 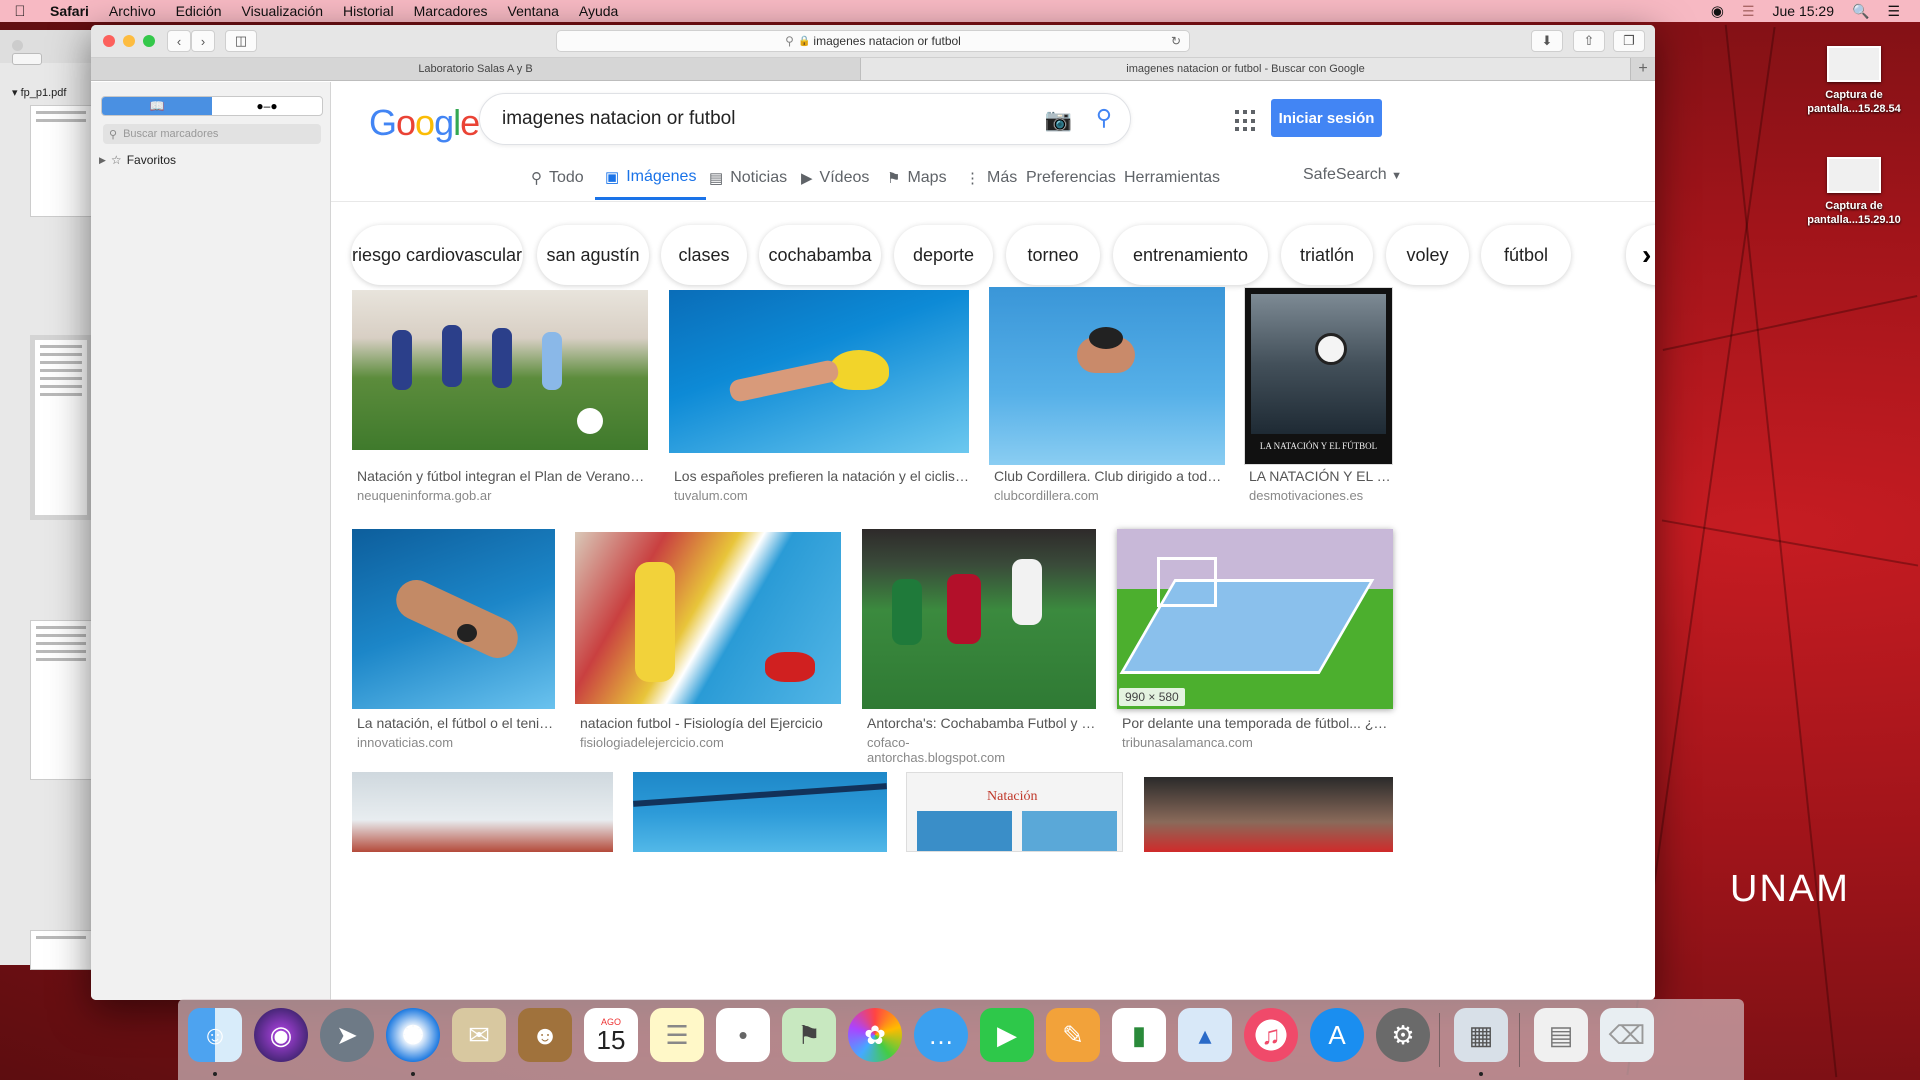 I want to click on result-thumbnail: LA NATACIÓN Y EL FÚTBOL, so click(x=1318, y=376).